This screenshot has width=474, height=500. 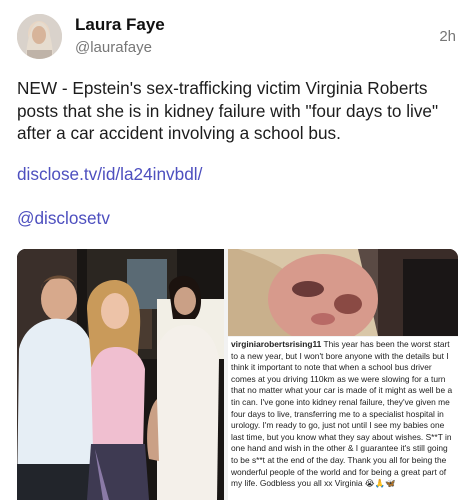 I want to click on post-link: disclose.tv/id/la24invbdl/, so click(x=109, y=174).